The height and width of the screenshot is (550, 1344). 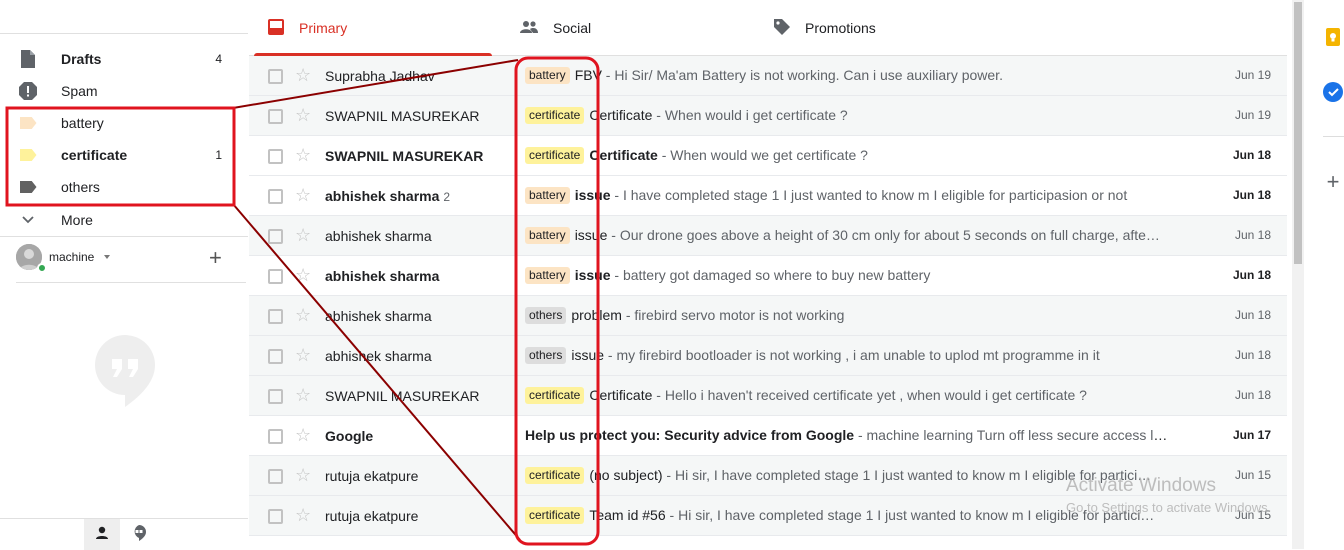 What do you see at coordinates (380, 76) in the screenshot?
I see `sender-name: Suprabha Jadhav` at bounding box center [380, 76].